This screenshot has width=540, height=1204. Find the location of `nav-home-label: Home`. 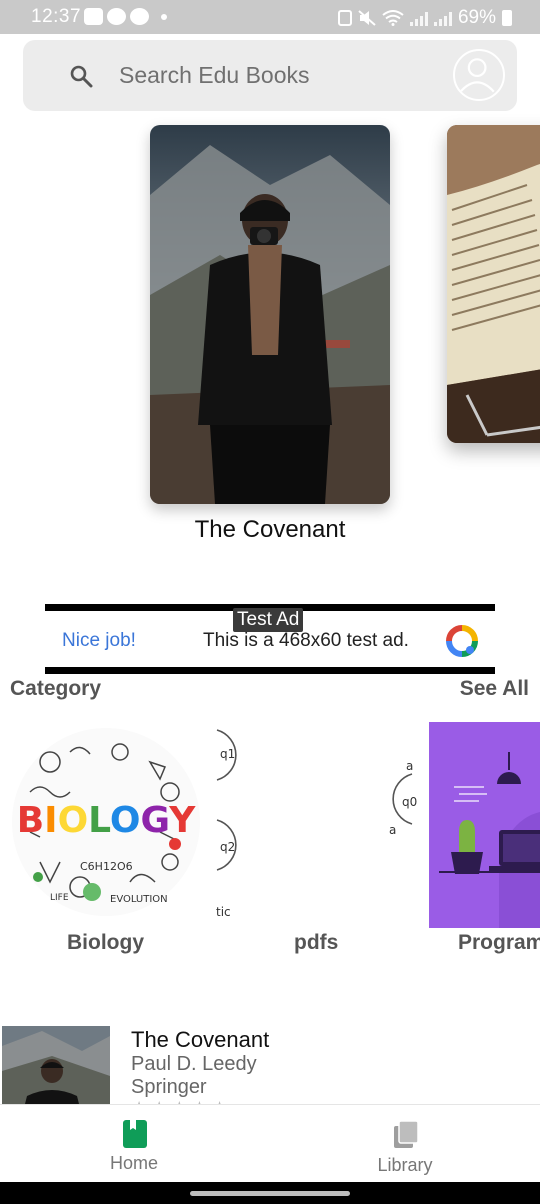

nav-home-label: Home is located at coordinates (133, 1163).